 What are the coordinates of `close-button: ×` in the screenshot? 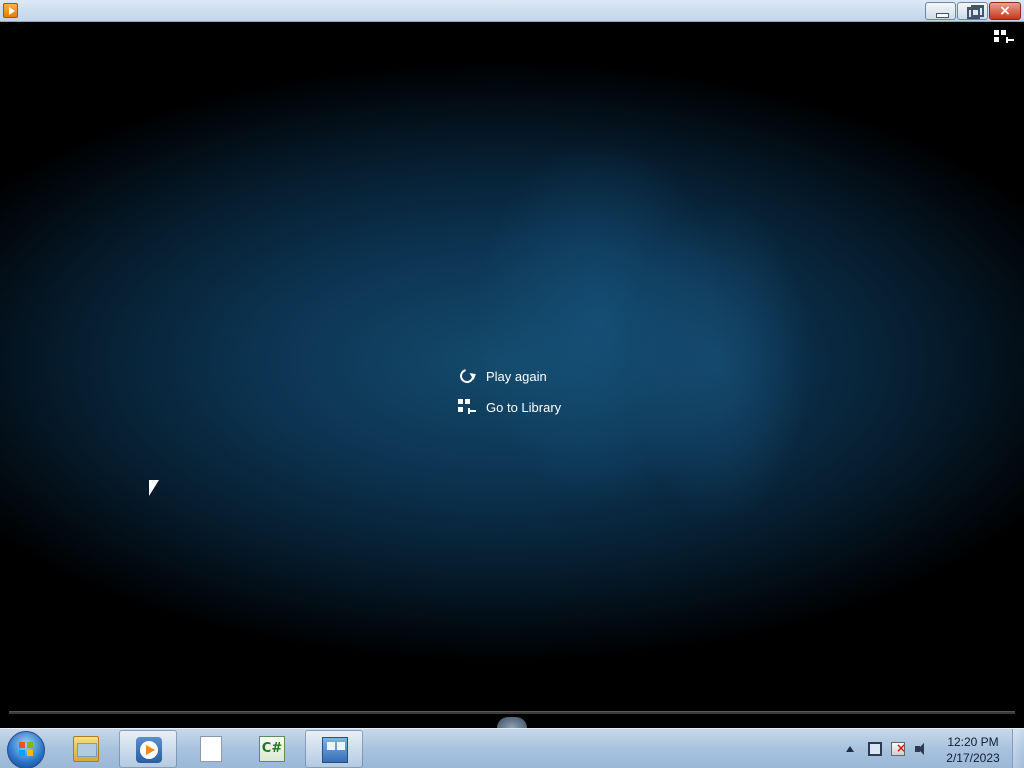 It's located at (1005, 11).